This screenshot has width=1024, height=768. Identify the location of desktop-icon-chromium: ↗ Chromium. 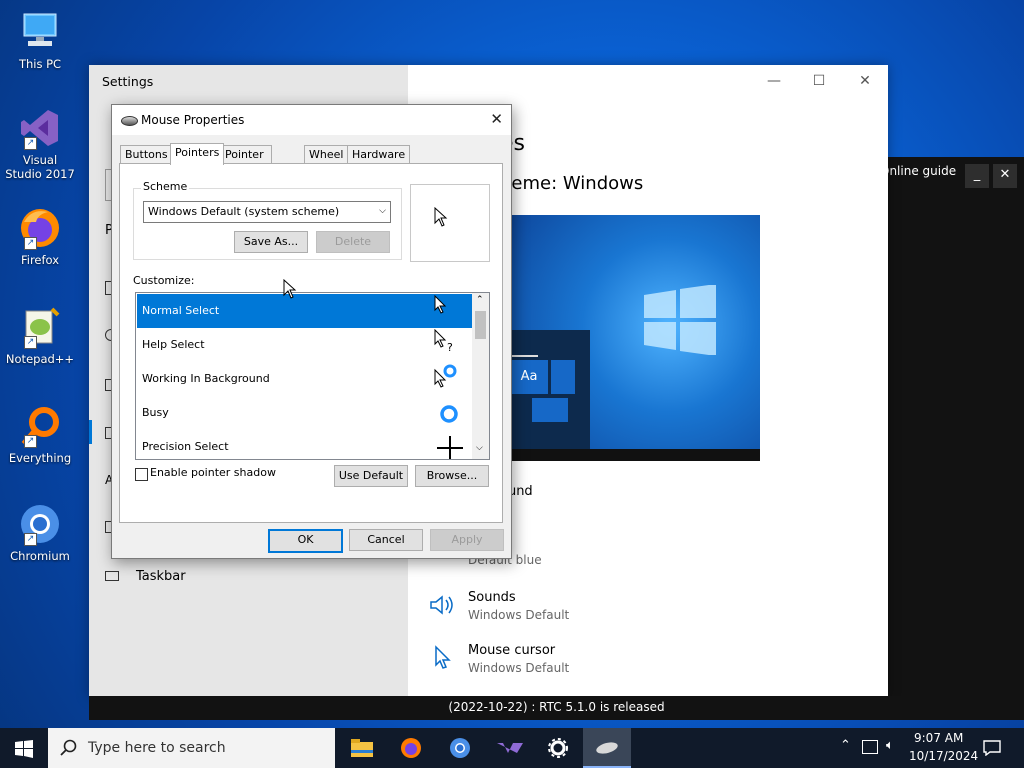
(40, 532).